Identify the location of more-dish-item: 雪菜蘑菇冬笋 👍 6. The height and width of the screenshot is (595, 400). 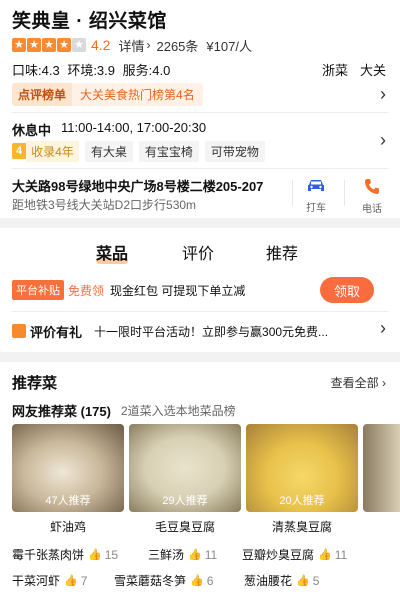
(163, 580).